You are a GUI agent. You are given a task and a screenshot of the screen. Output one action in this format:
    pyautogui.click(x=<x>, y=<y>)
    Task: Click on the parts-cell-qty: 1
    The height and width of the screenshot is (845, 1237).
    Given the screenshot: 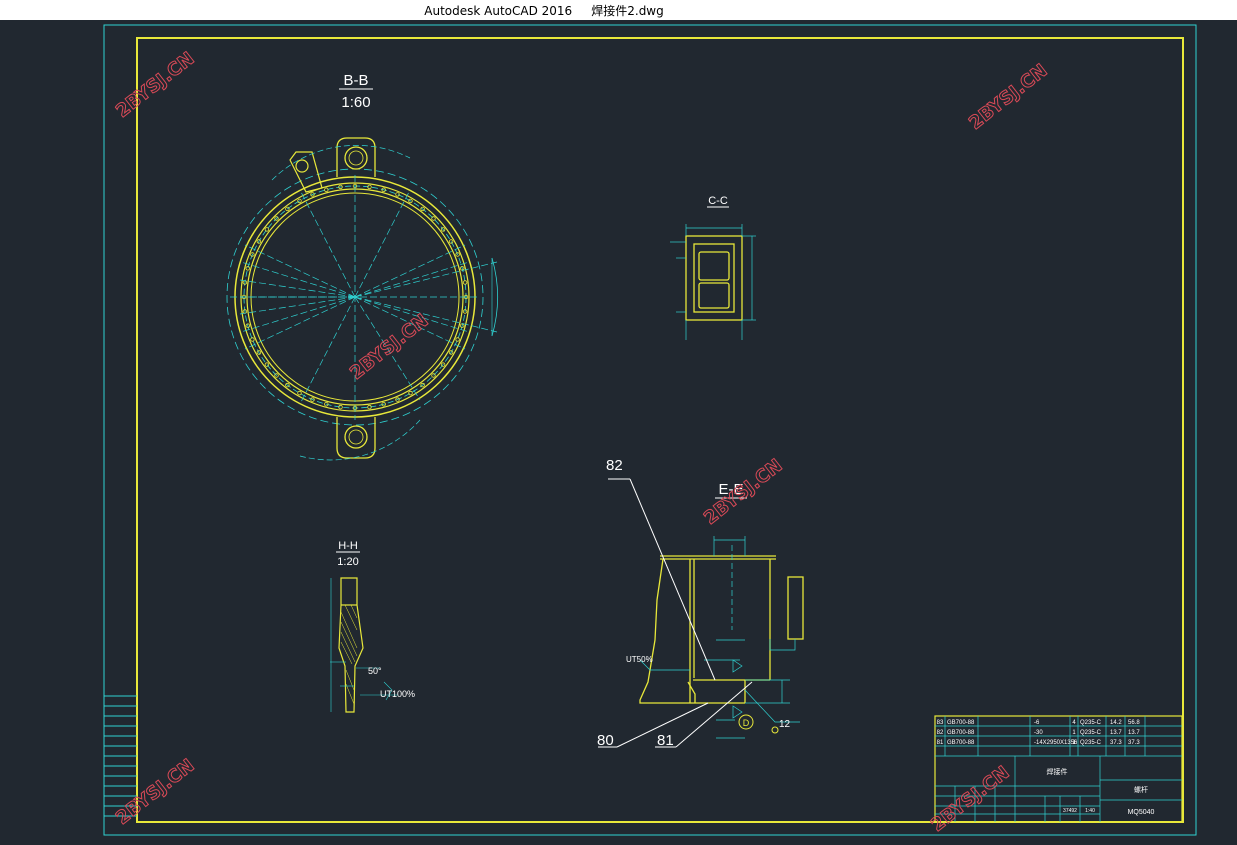 What is the action you would take?
    pyautogui.click(x=1074, y=733)
    